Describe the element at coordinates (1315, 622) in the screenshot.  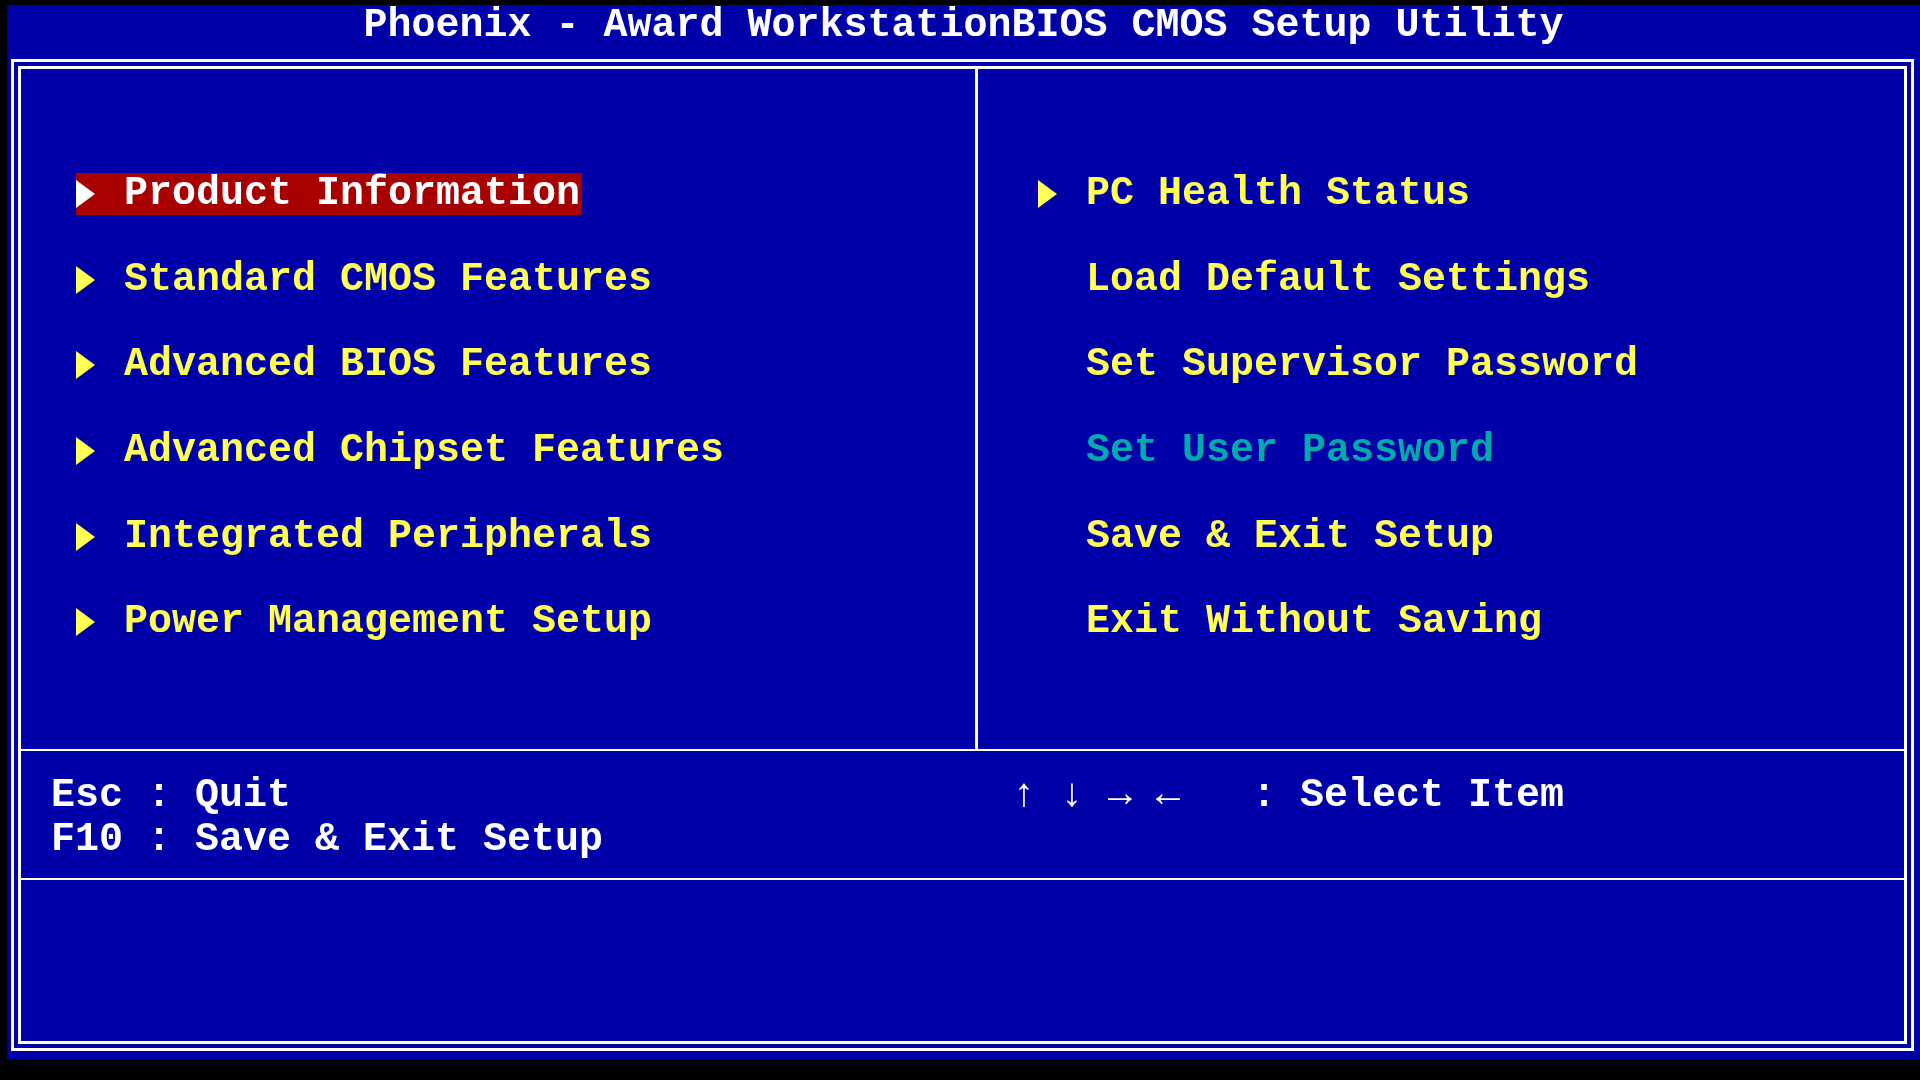
I see `menu-item: Exit Without Saving` at that location.